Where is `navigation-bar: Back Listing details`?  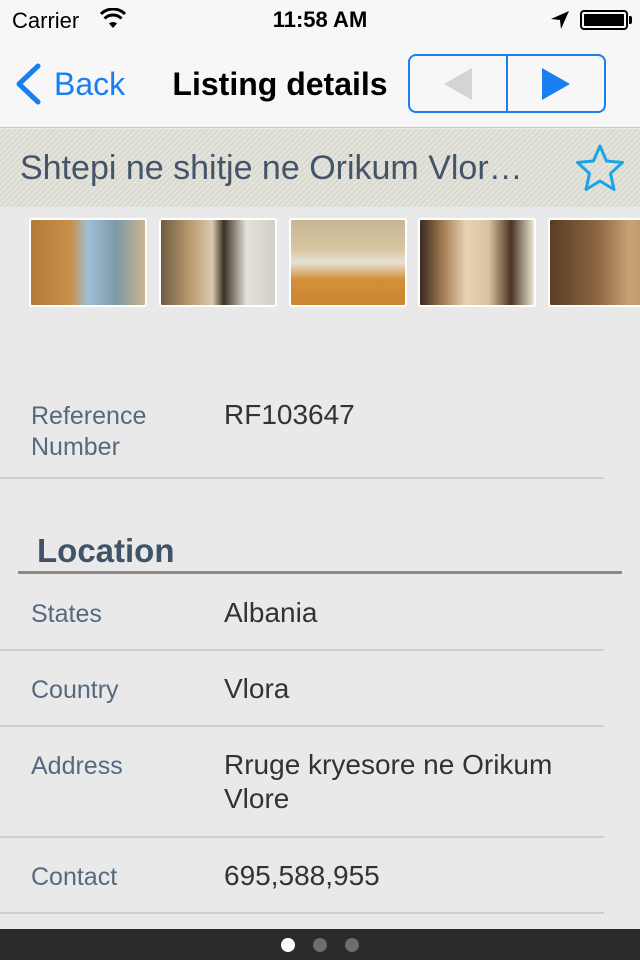 navigation-bar: Back Listing details is located at coordinates (320, 84).